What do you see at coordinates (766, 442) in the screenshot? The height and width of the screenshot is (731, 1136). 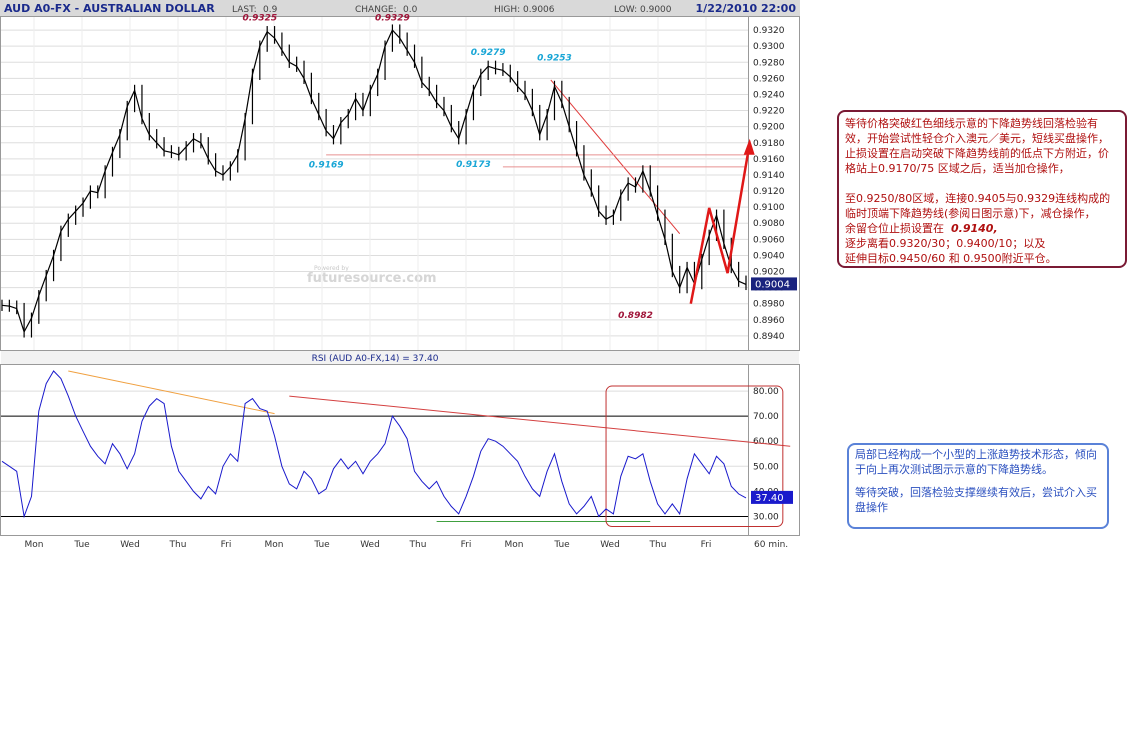 I see `rsi-y-tick-label: 60.00` at bounding box center [766, 442].